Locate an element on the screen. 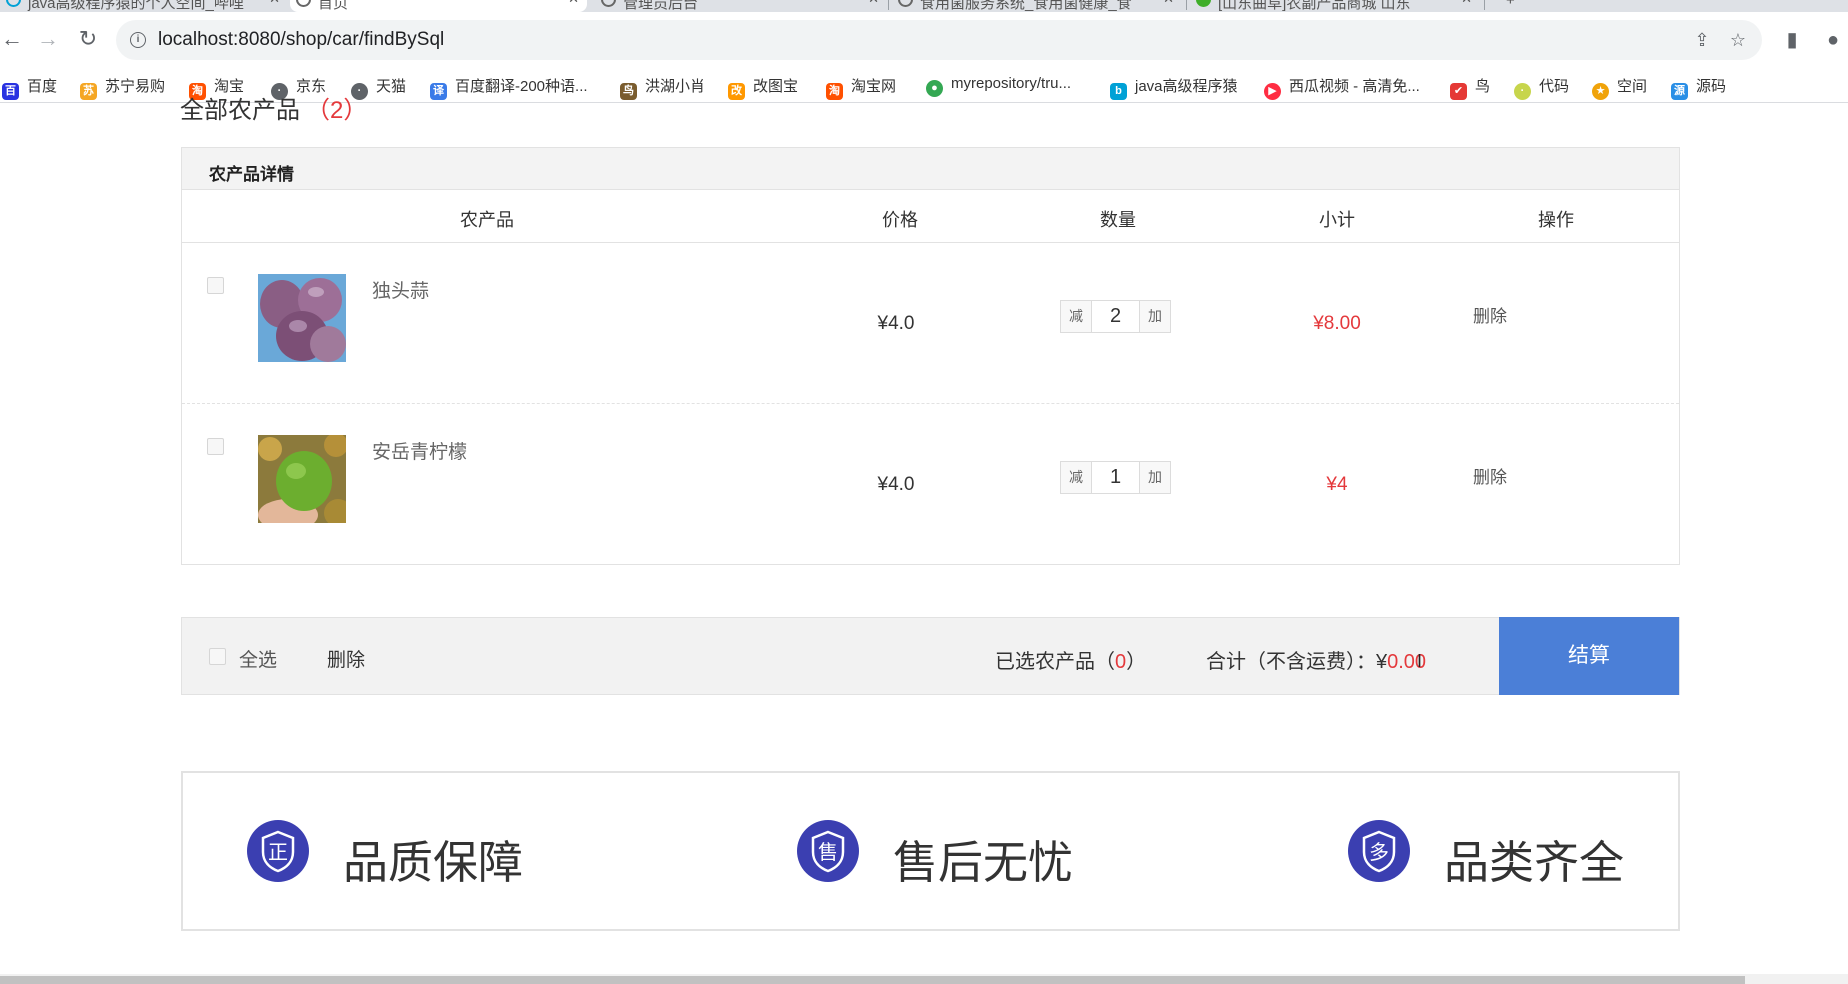 This screenshot has height=984, width=1848. unit-price: ¥4.0 is located at coordinates (896, 323).